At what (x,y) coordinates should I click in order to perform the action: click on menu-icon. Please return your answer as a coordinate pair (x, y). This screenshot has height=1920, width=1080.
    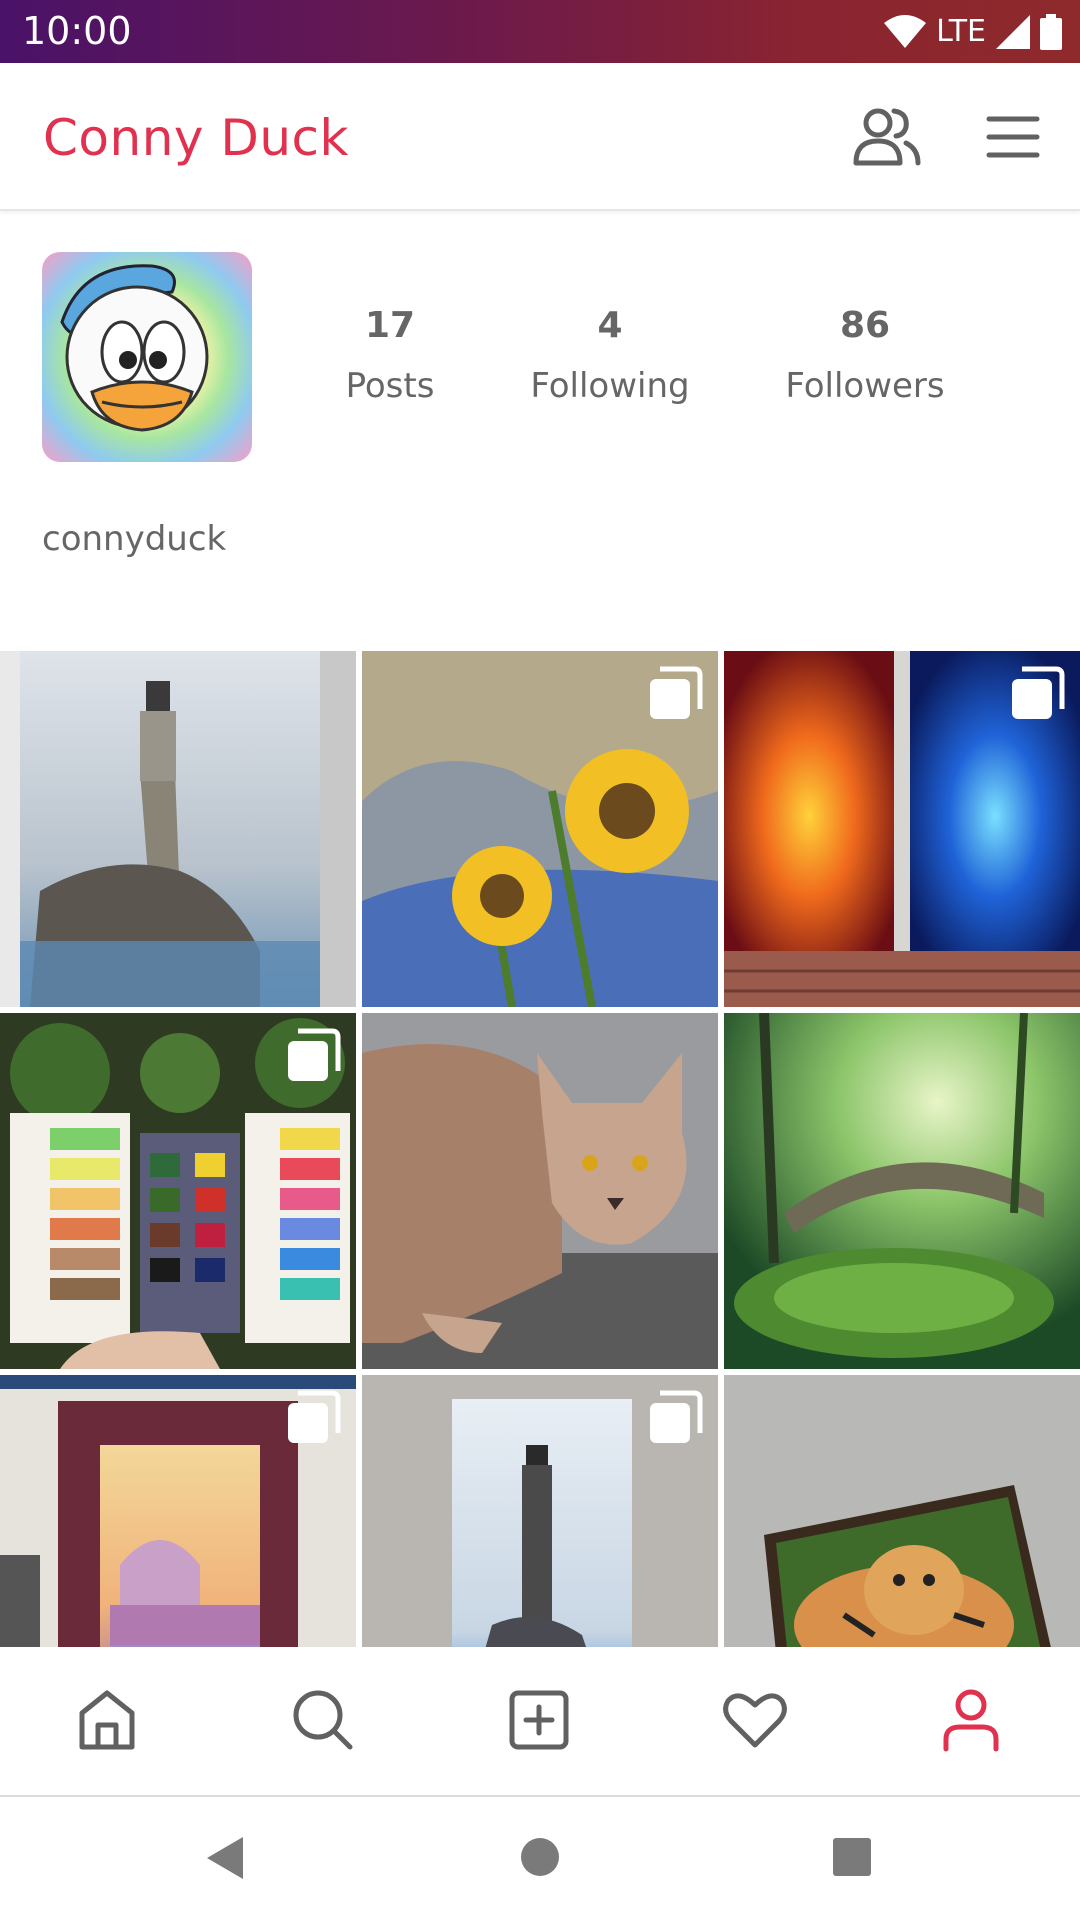
    Looking at the image, I should click on (1013, 137).